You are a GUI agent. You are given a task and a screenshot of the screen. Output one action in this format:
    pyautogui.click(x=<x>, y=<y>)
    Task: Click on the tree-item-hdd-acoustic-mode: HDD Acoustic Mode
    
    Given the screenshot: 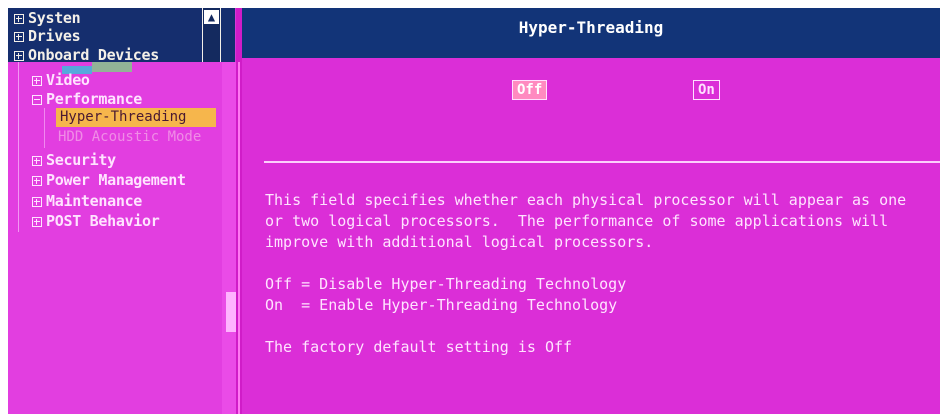 What is the action you would take?
    pyautogui.click(x=129, y=137)
    